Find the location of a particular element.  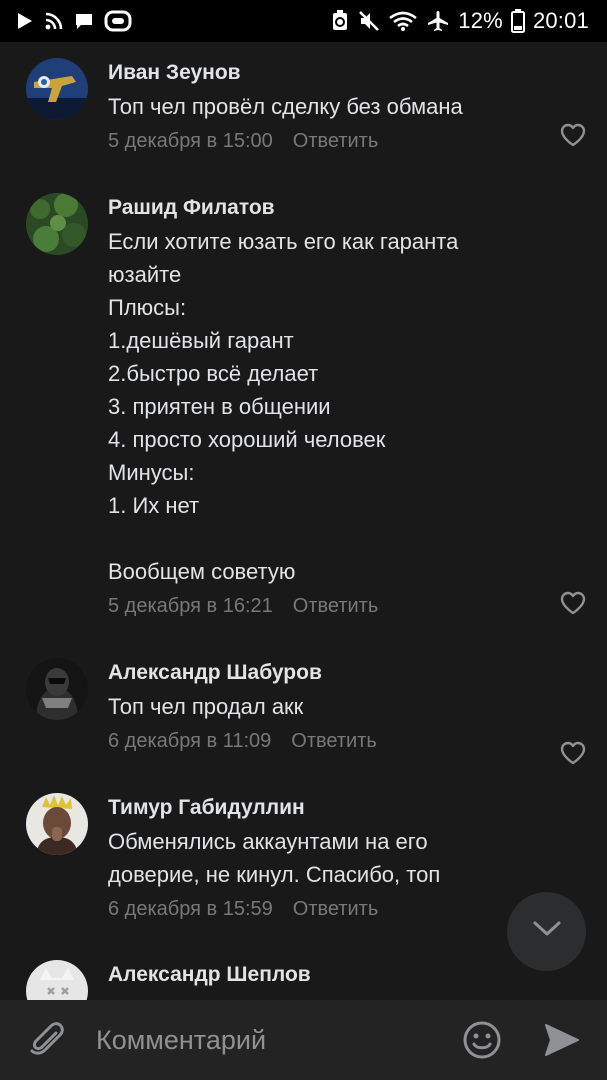

comment-composer is located at coordinates (303, 1040).